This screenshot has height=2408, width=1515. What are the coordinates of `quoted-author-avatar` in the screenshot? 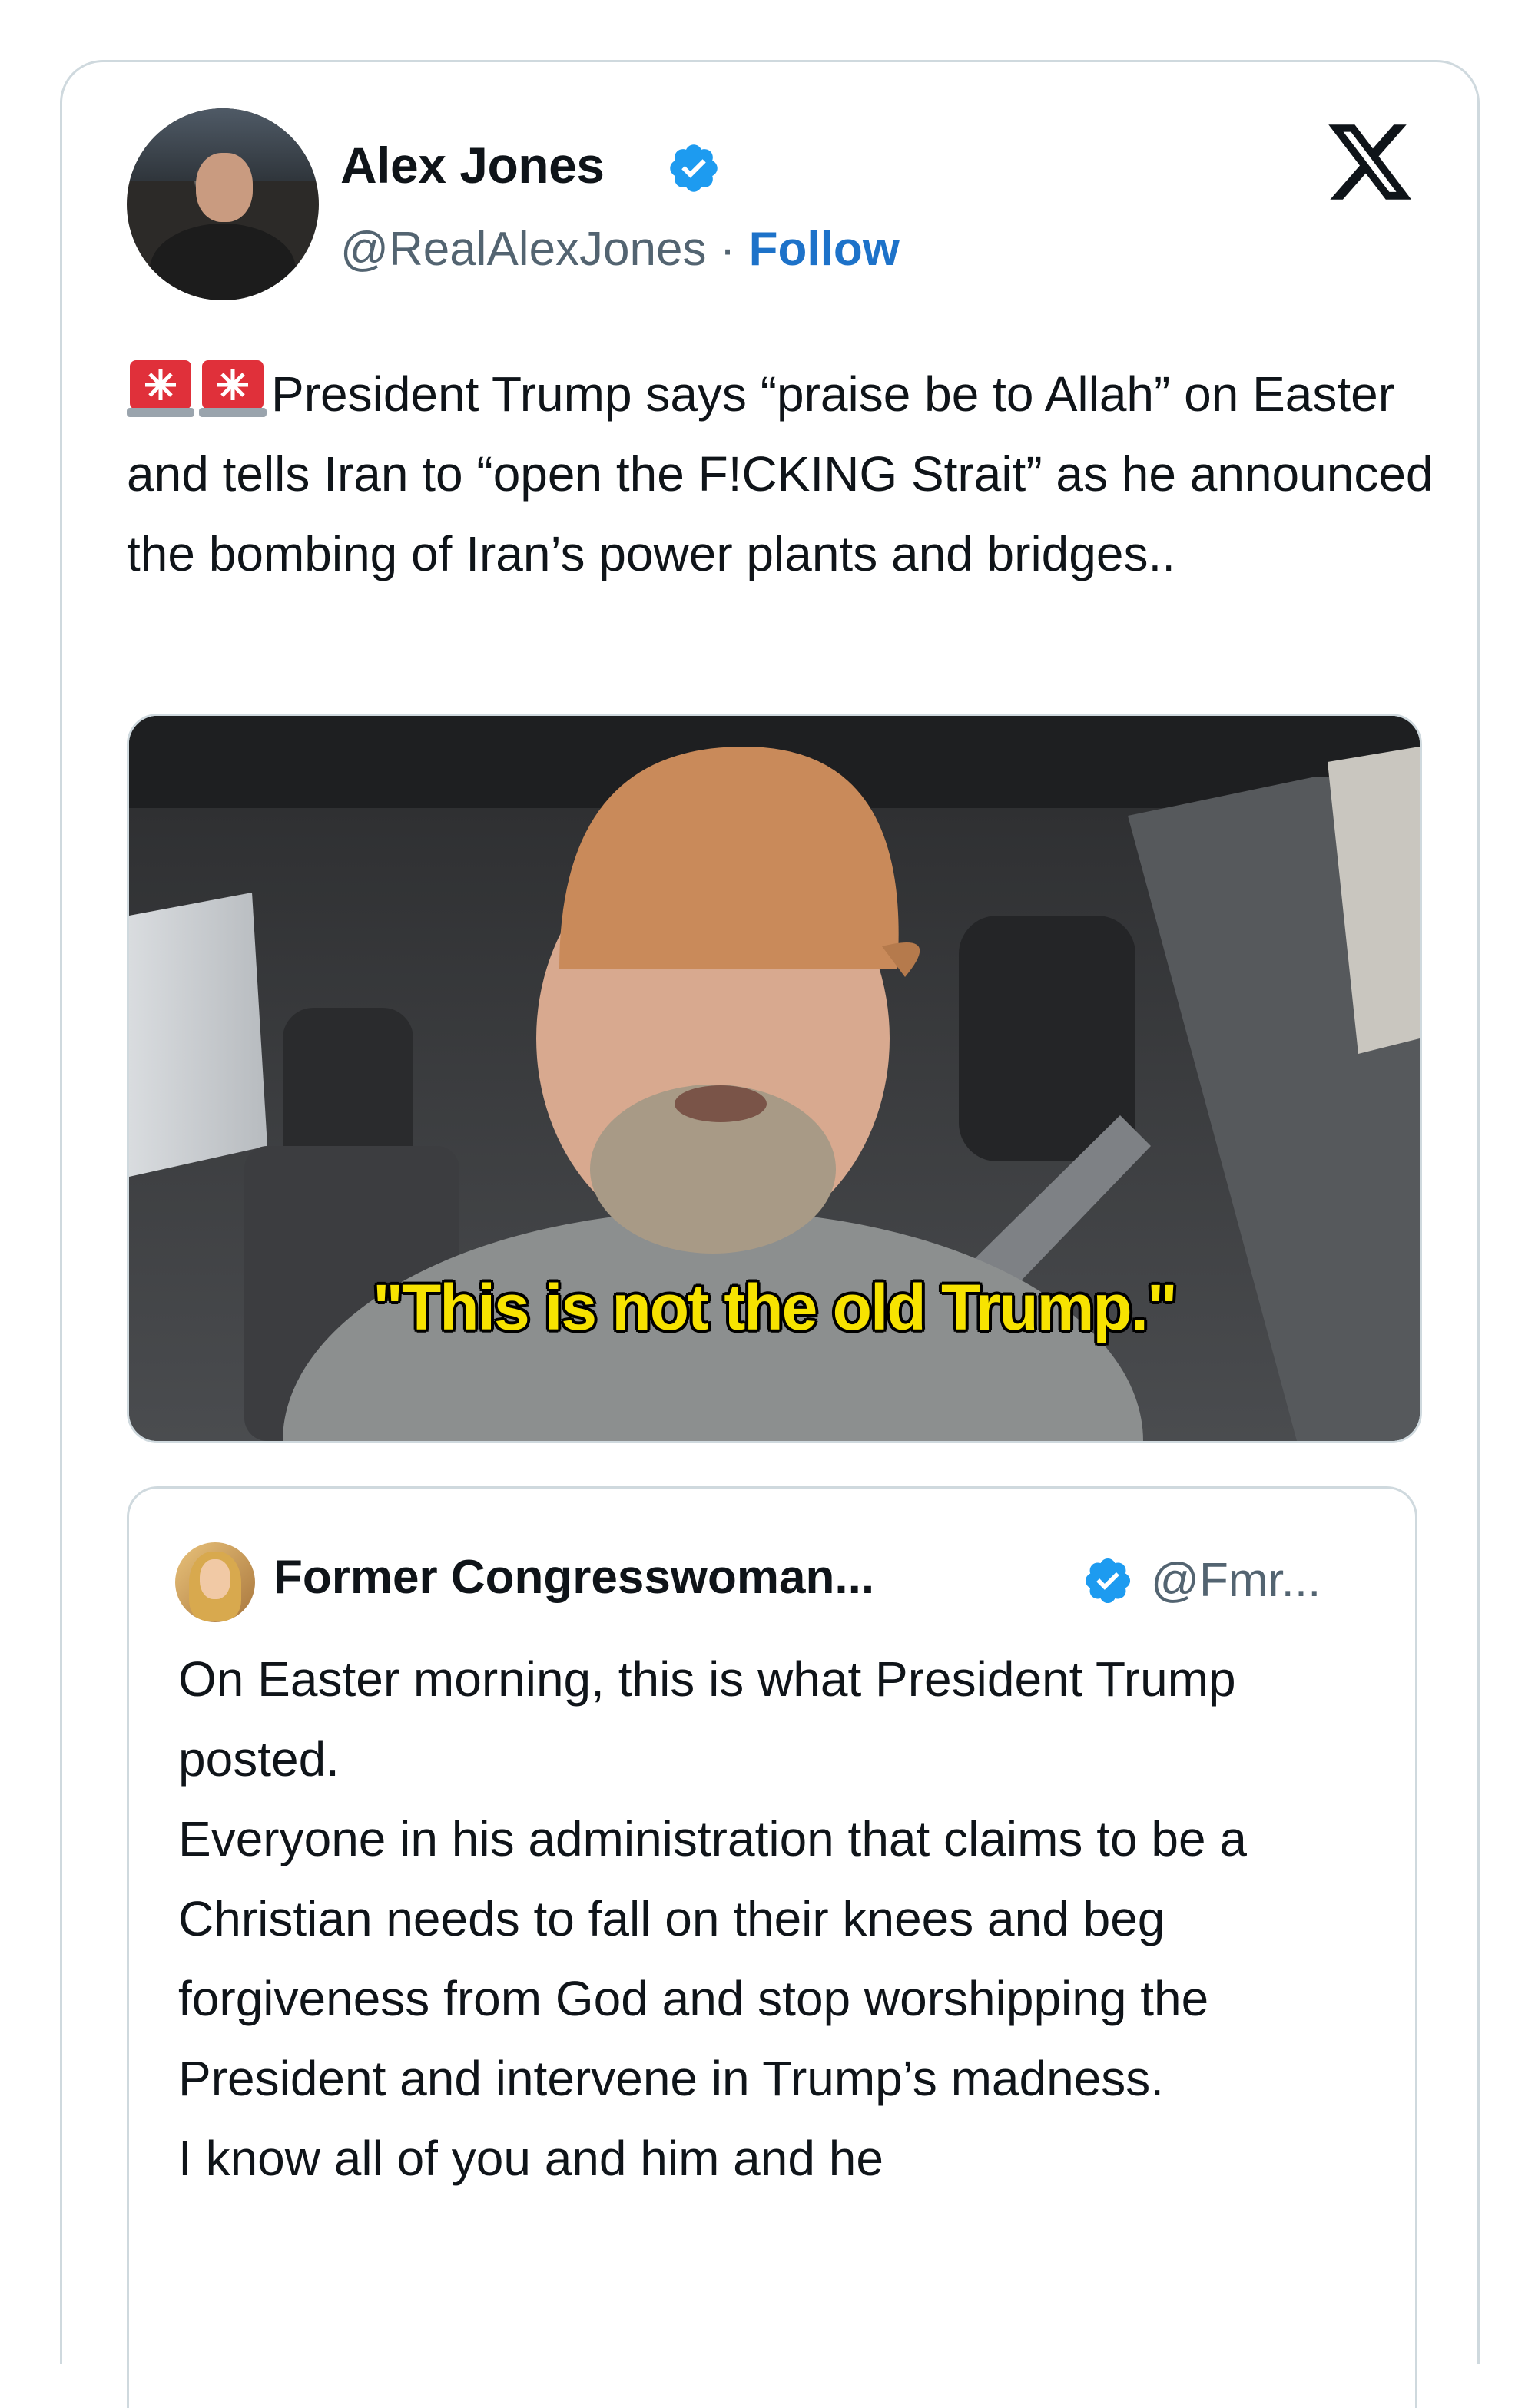 It's located at (215, 1582).